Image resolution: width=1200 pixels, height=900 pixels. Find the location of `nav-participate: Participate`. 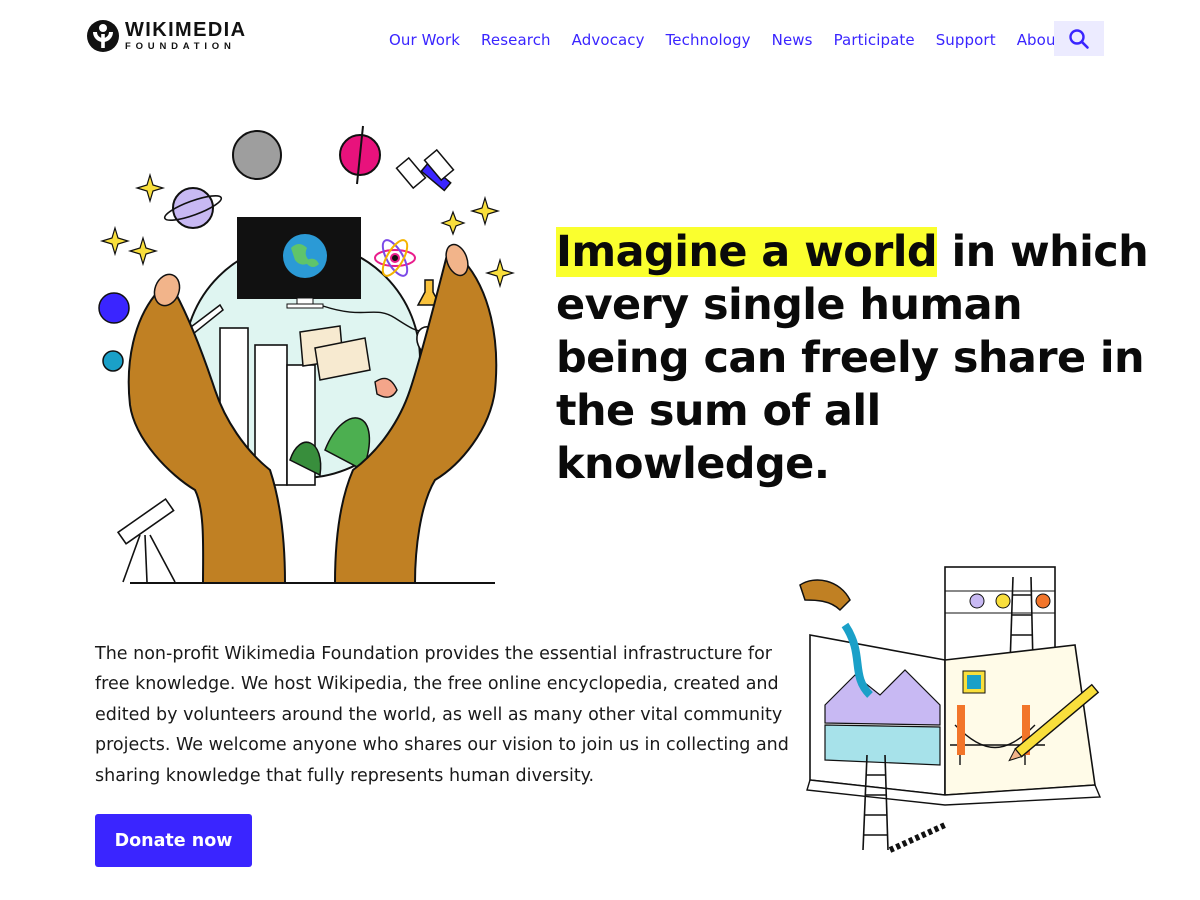

nav-participate: Participate is located at coordinates (874, 40).